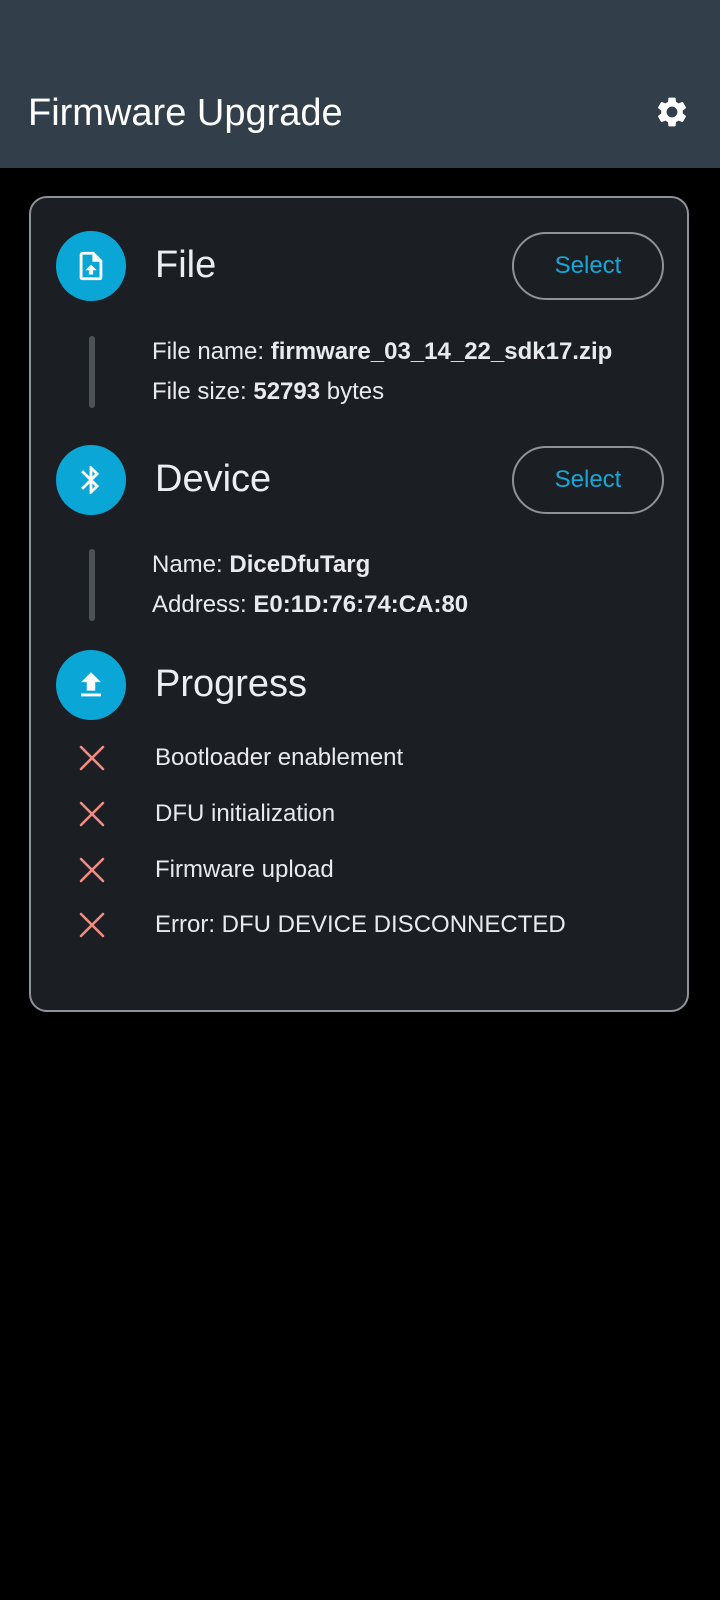 The height and width of the screenshot is (1600, 720). What do you see at coordinates (287, 391) in the screenshot?
I see `file-size-value: 52793` at bounding box center [287, 391].